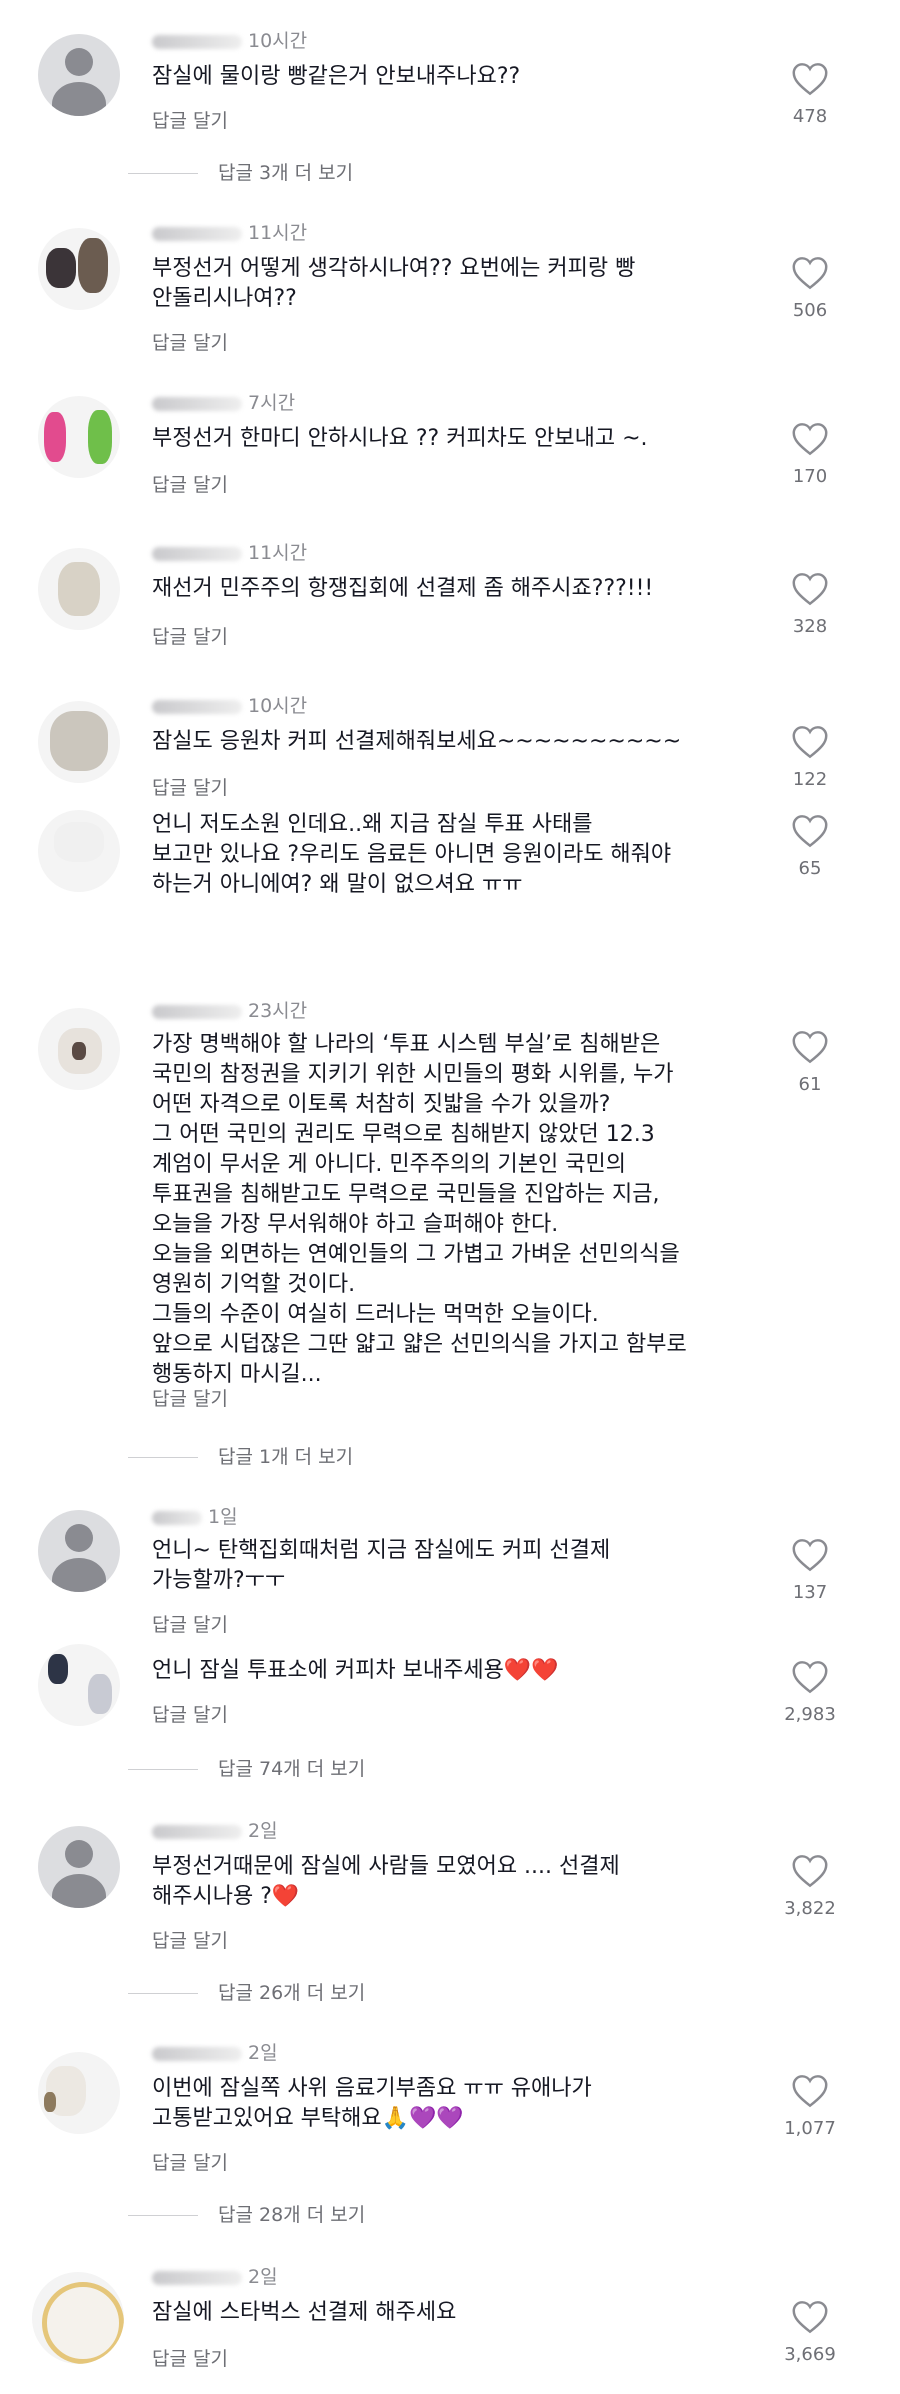 The image size is (900, 2394). I want to click on comment-text: 부정선거때문에 잠실에 사람들 모였어요 .... 선결제 해주시나용 ?❤️, so click(386, 1881).